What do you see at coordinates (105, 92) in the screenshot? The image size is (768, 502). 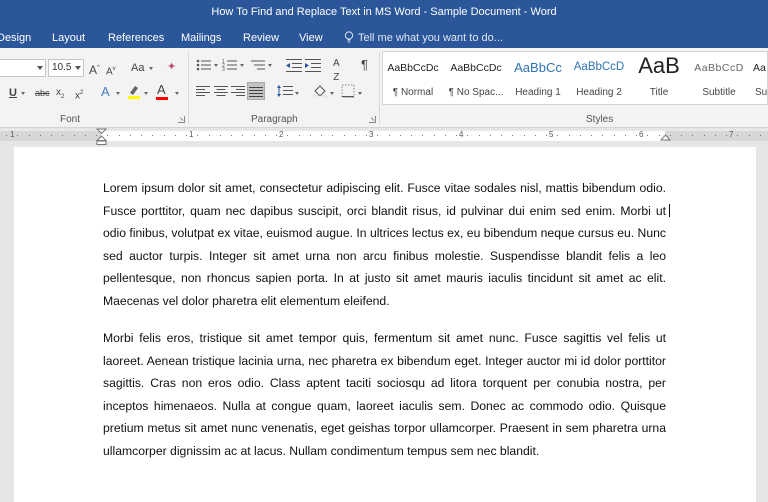 I see `text-effects-icon: A` at bounding box center [105, 92].